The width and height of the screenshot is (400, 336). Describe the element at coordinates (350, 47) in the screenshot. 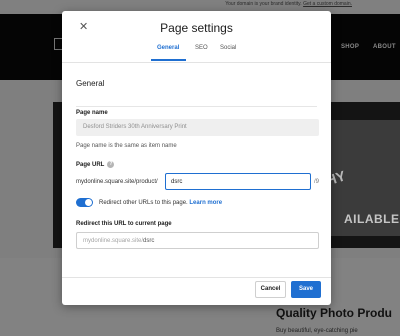

I see `nav-item-shop: SHOP` at that location.